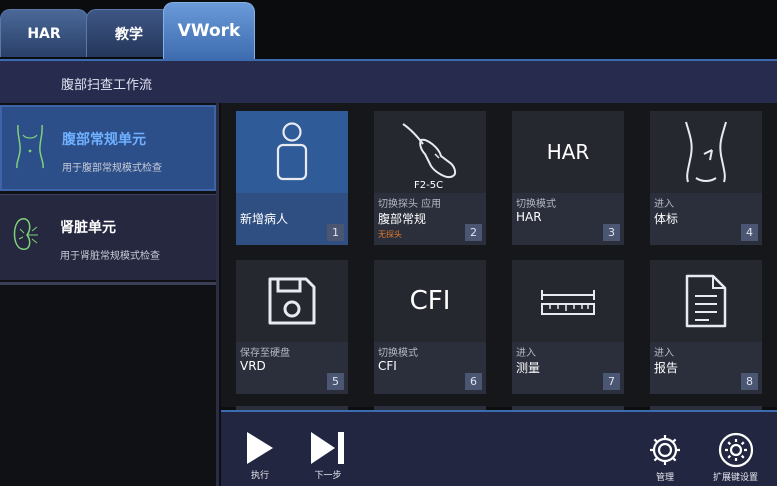 The width and height of the screenshot is (777, 486). I want to click on tab-bar: HAR 教学 VWork, so click(388, 30).